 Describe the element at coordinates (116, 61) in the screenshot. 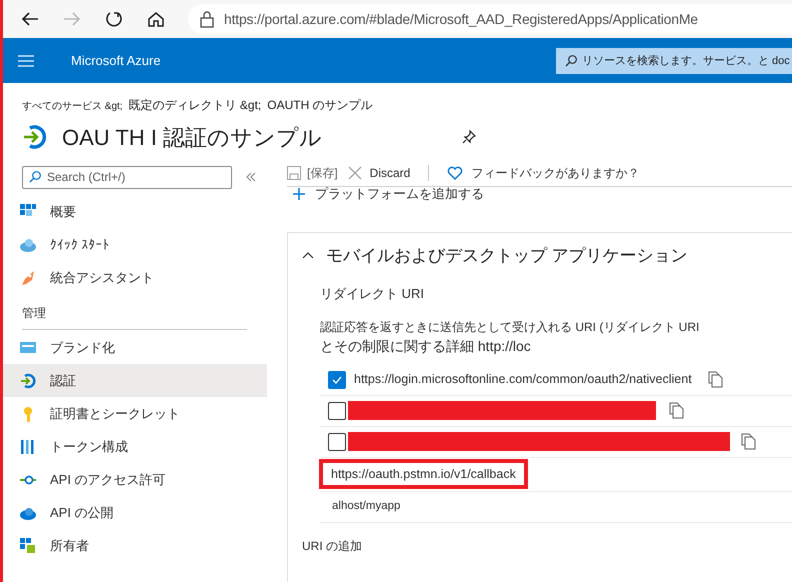

I see `app-title: Microsoft Azure` at that location.